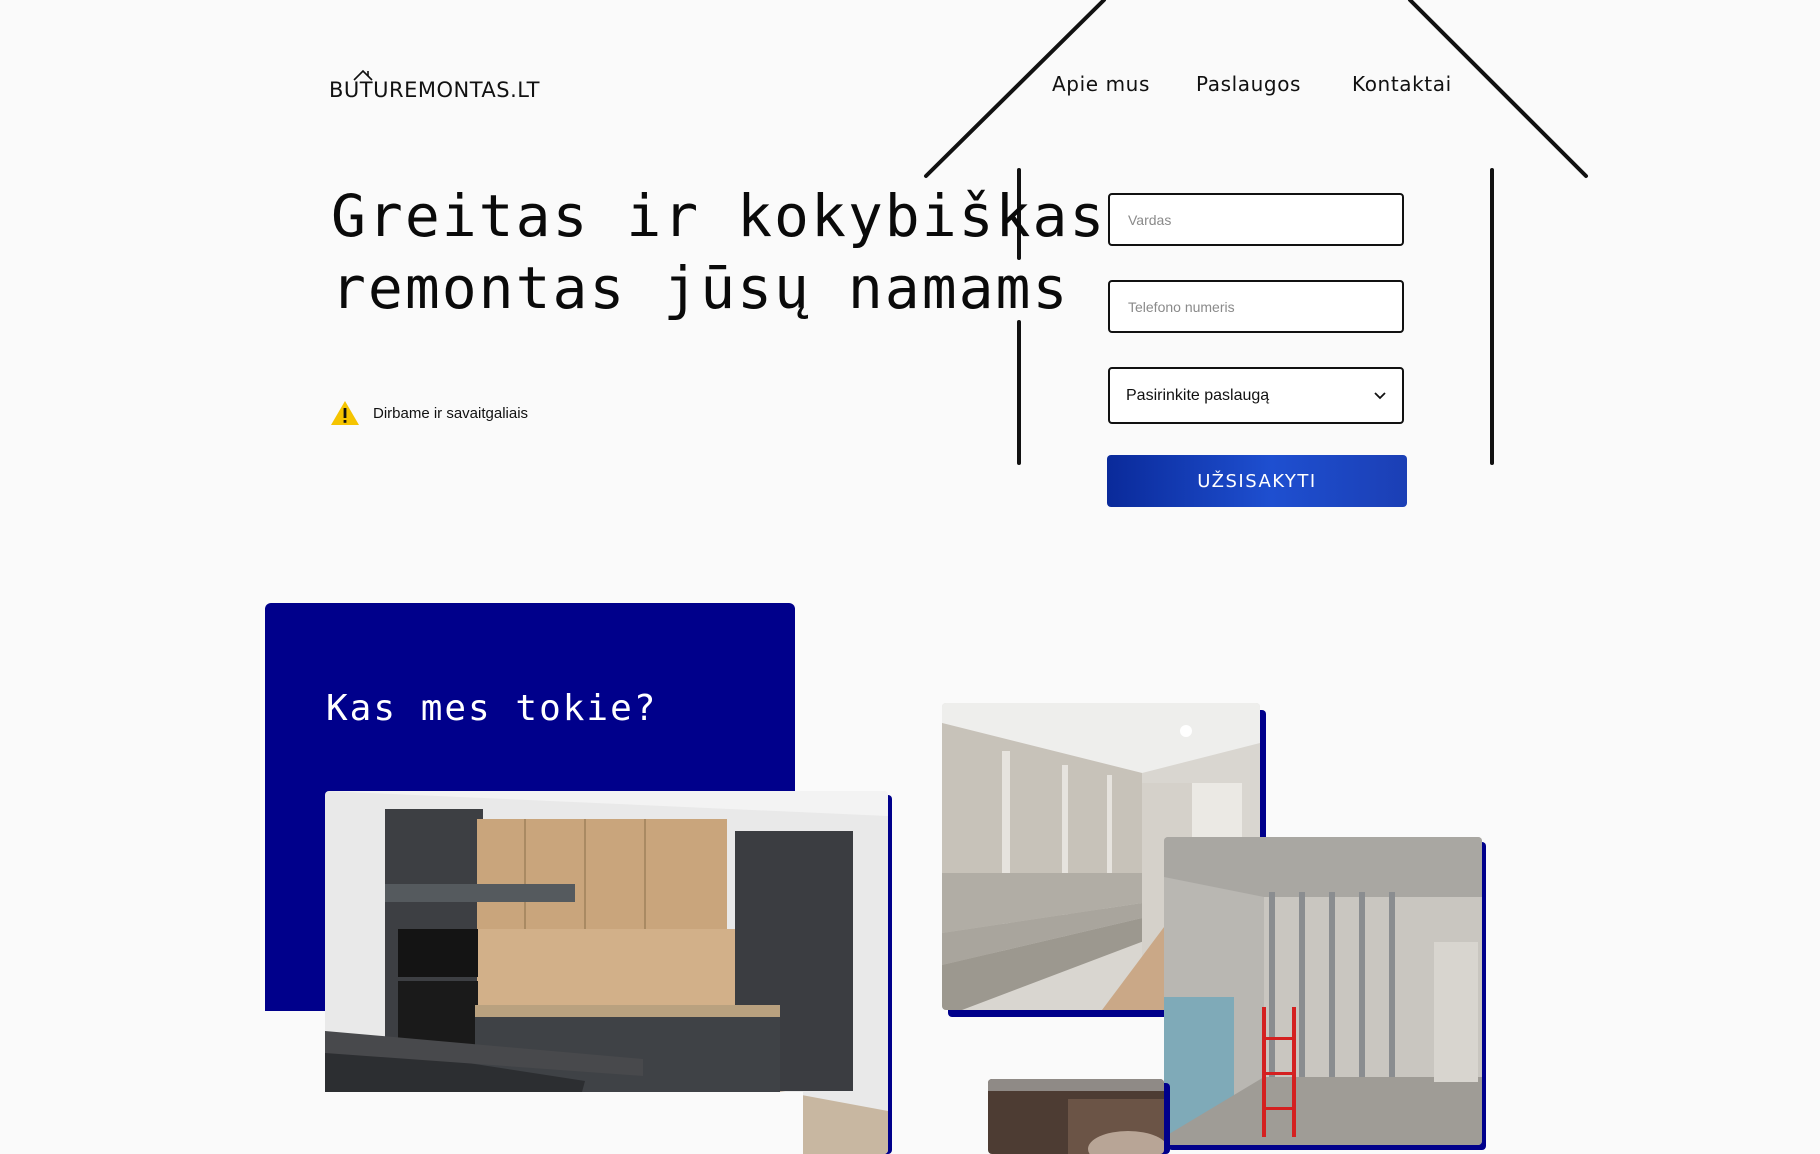 This screenshot has height=1154, width=1820. What do you see at coordinates (1248, 84) in the screenshot?
I see `nav-item-paslaugos: Paslaugos` at bounding box center [1248, 84].